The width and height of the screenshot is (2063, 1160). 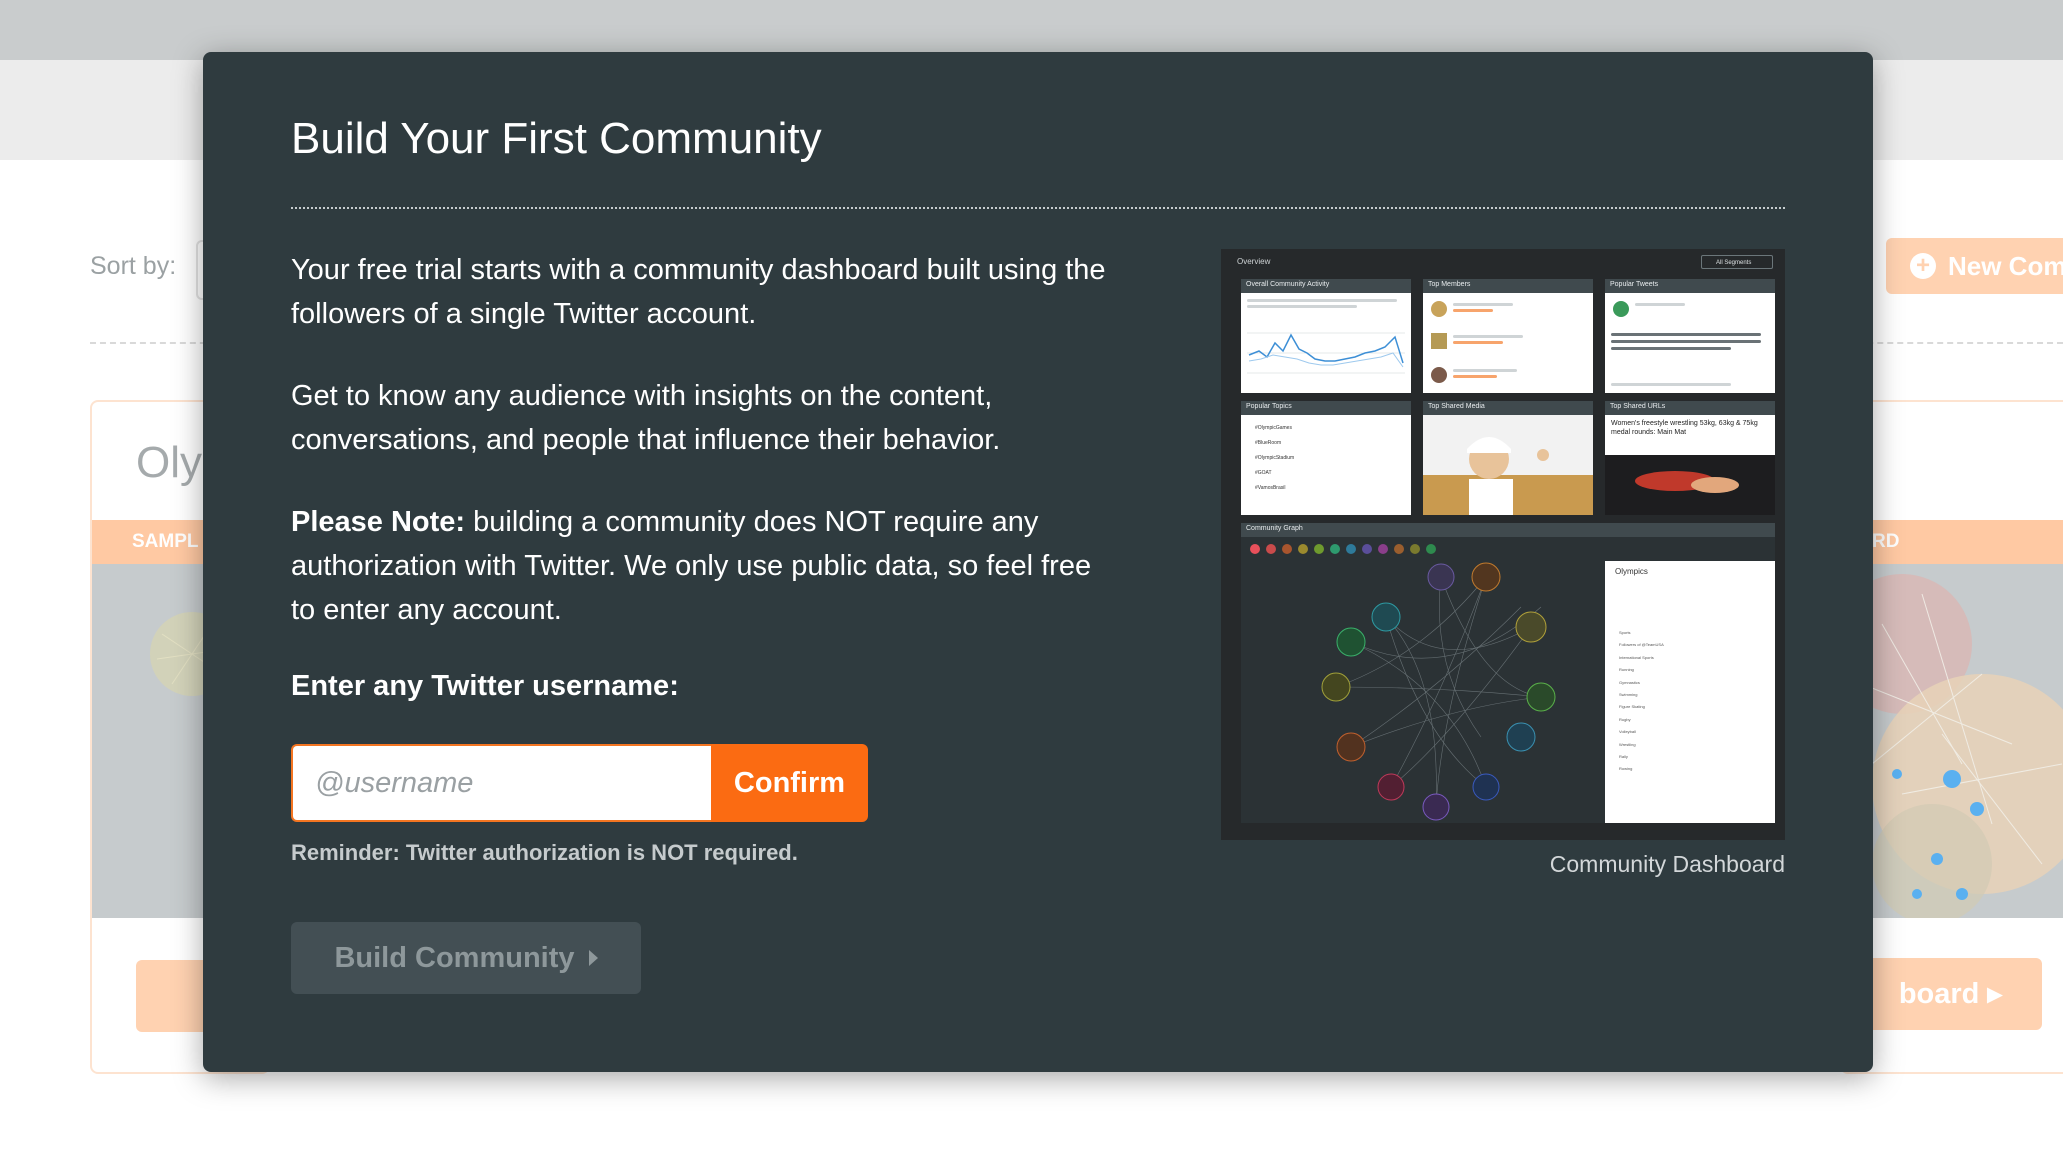 What do you see at coordinates (454, 957) in the screenshot?
I see `build-community-label: Build Community` at bounding box center [454, 957].